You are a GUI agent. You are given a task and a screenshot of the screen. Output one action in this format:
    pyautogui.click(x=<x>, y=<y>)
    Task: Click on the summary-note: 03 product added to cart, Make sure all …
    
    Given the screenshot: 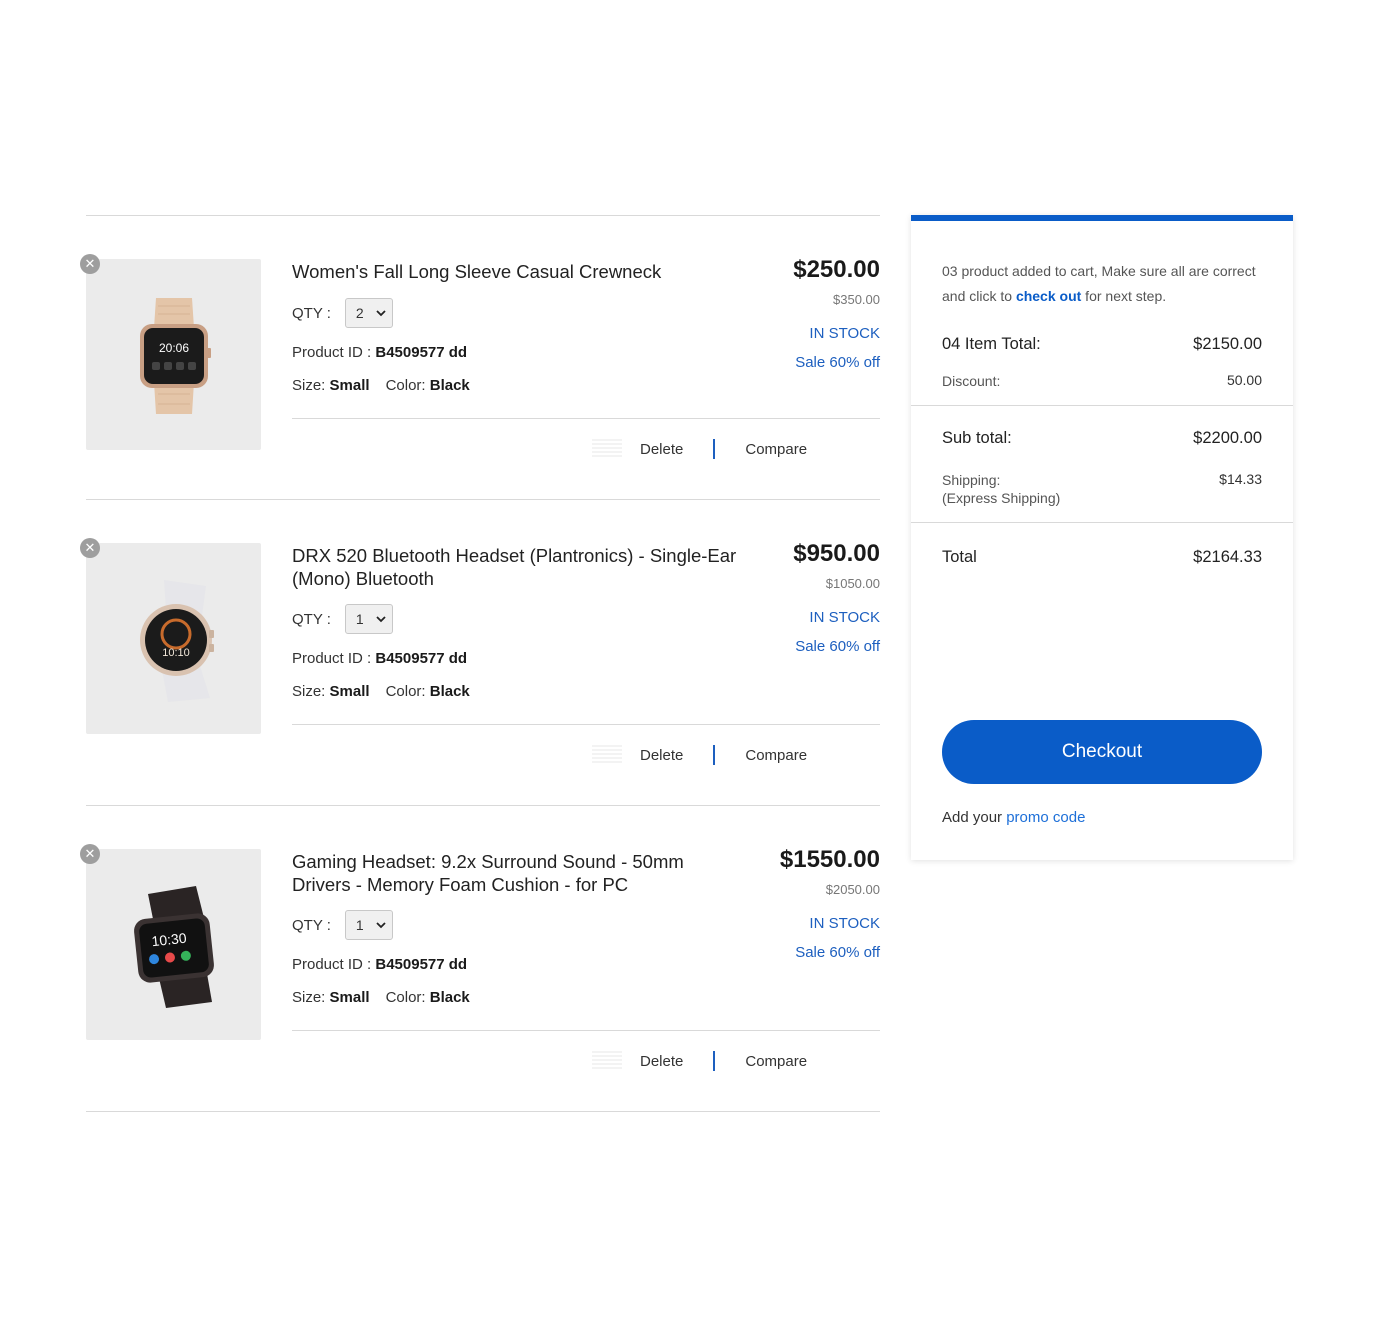 What is the action you would take?
    pyautogui.click(x=1107, y=284)
    